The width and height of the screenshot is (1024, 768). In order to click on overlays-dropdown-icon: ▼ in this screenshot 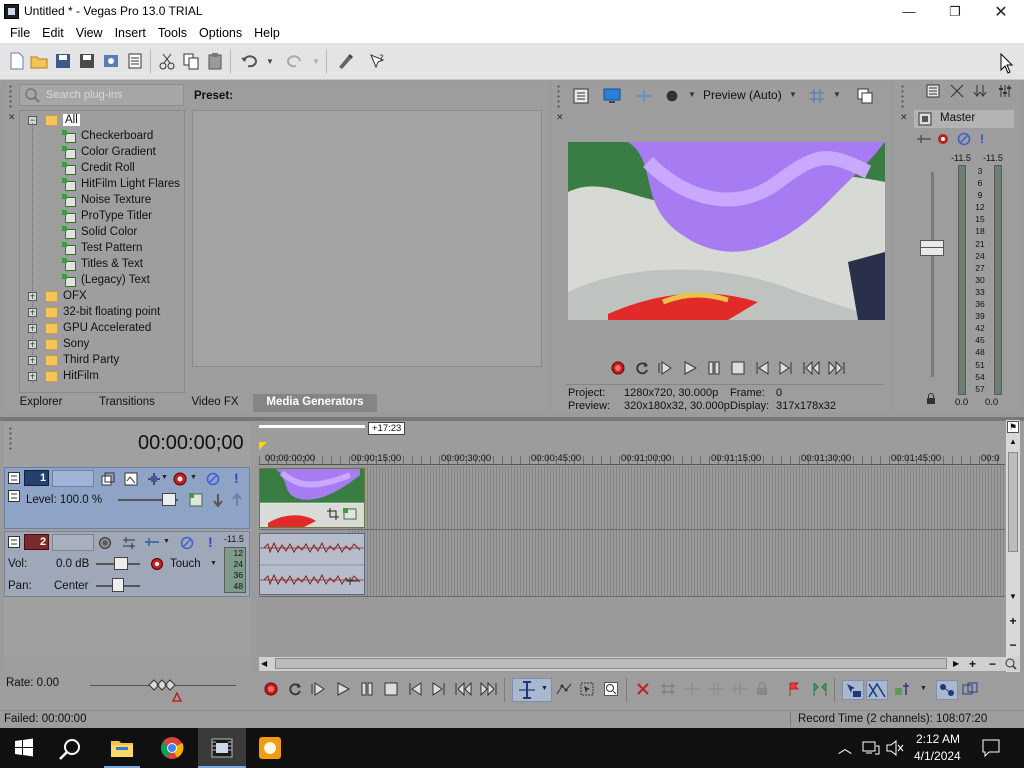, I will do `click(837, 94)`.